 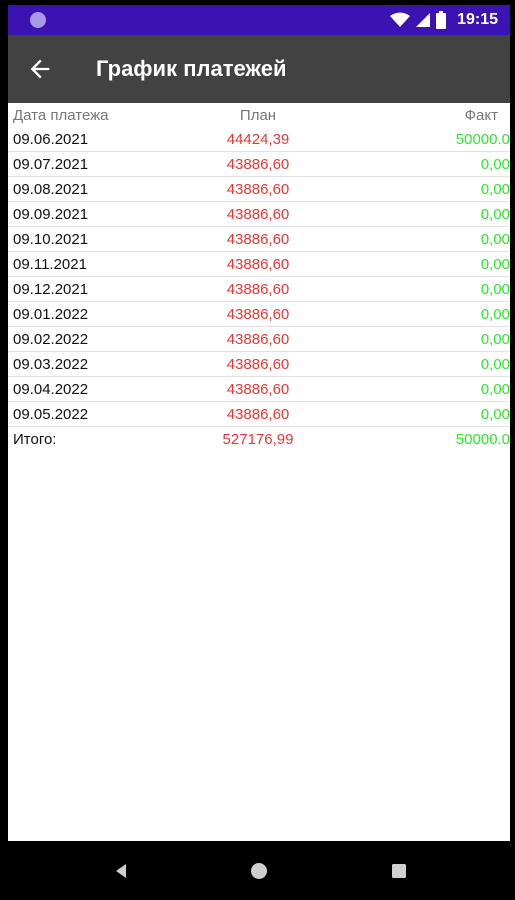 I want to click on table-row: 09.09.2021 43886,60 0,00, so click(x=259, y=214).